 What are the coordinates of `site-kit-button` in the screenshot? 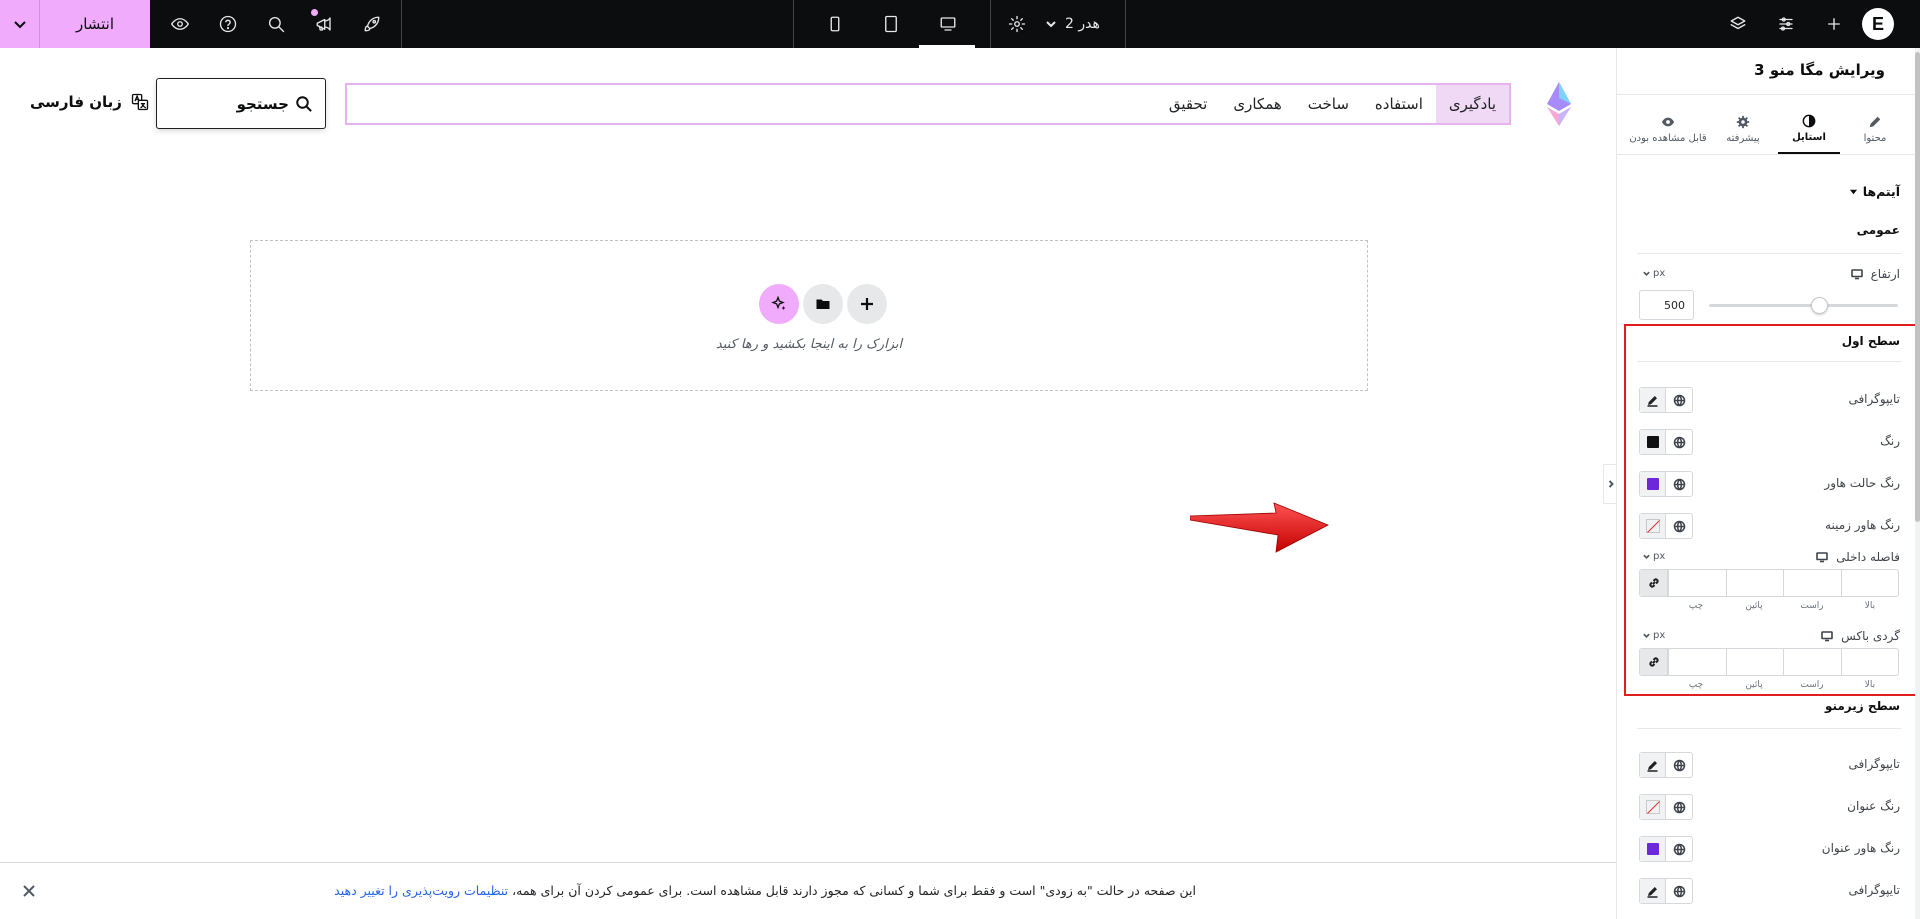 It's located at (372, 24).